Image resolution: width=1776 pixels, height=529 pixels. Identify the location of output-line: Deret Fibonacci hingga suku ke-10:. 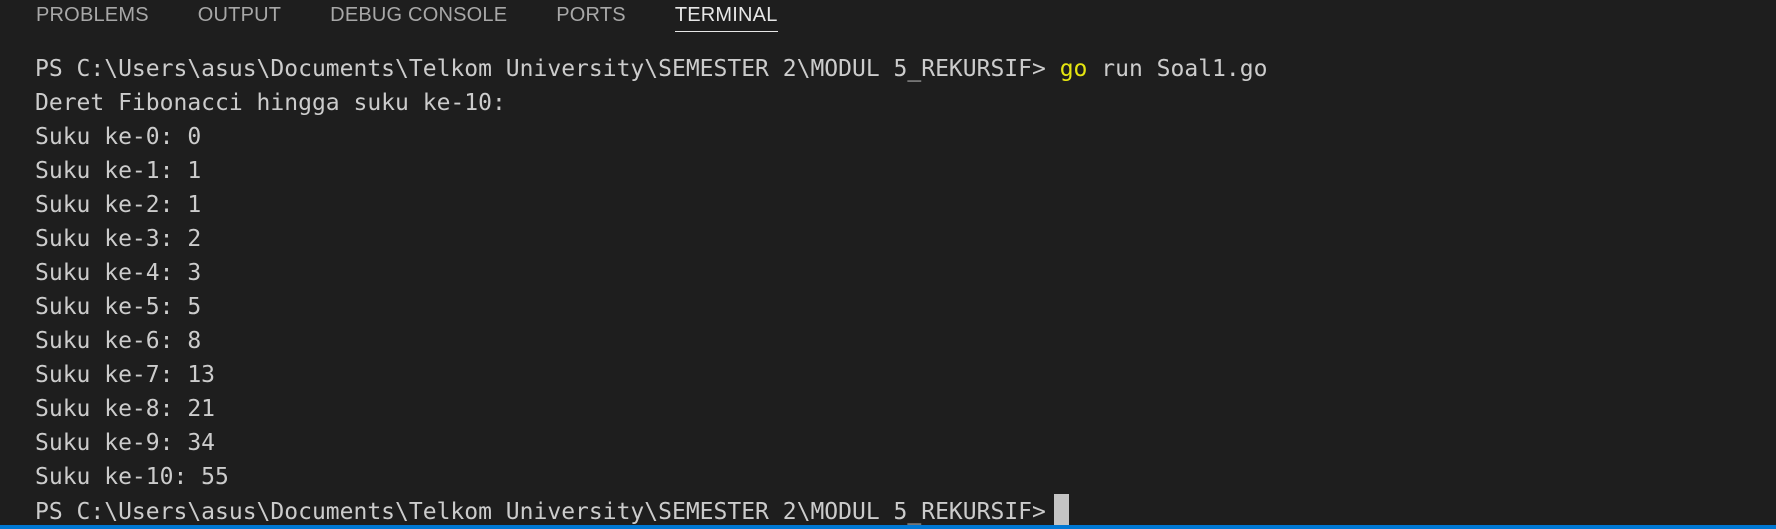
(270, 103).